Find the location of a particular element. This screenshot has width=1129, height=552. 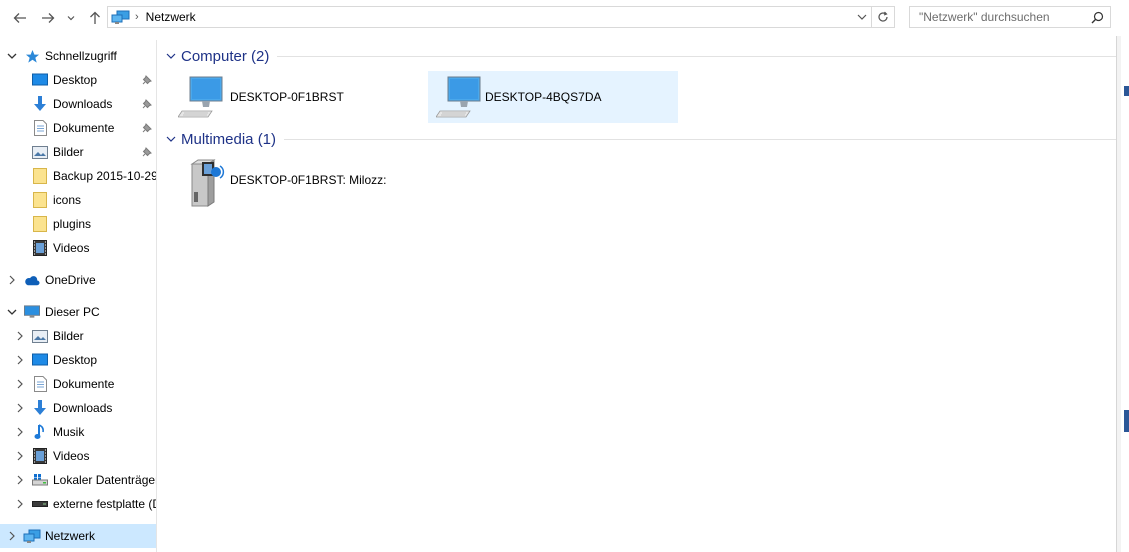

address-bar: › Netzwerk is located at coordinates (501, 17).